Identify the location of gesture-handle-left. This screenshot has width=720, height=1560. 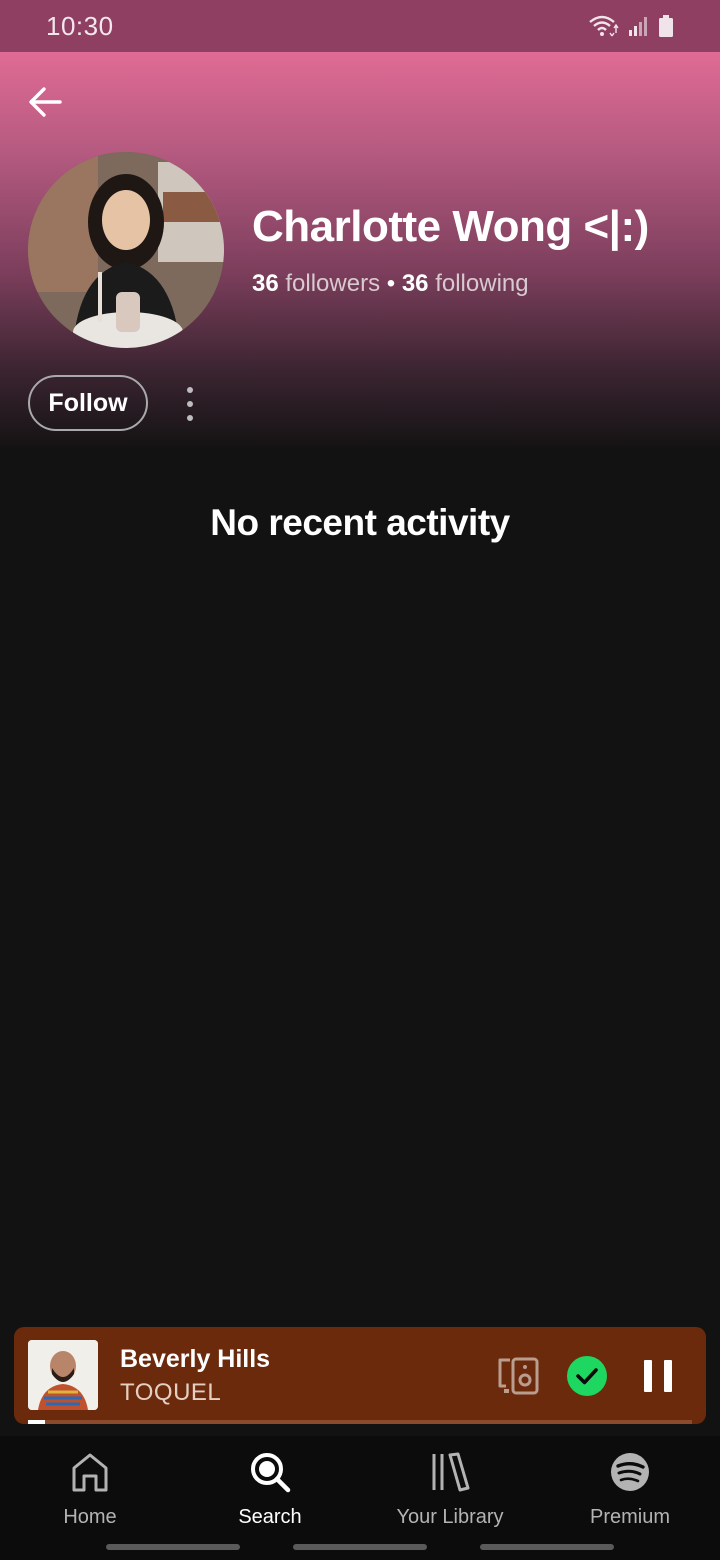
(173, 1547).